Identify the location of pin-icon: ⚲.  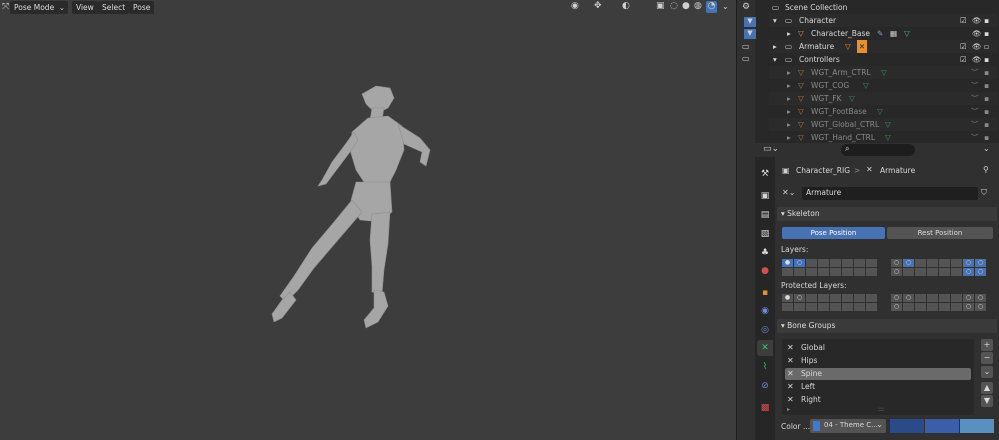
(986, 169).